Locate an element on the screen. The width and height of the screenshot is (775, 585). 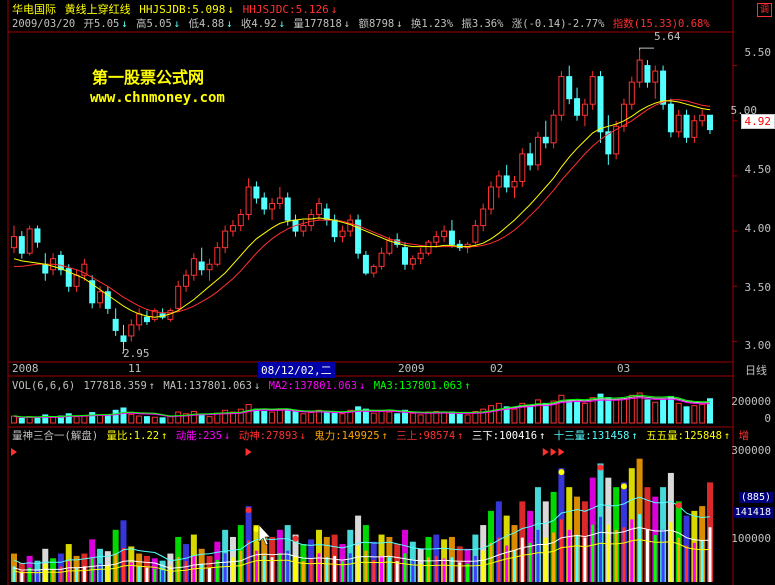
x-label: 2008 is located at coordinates (25, 368).